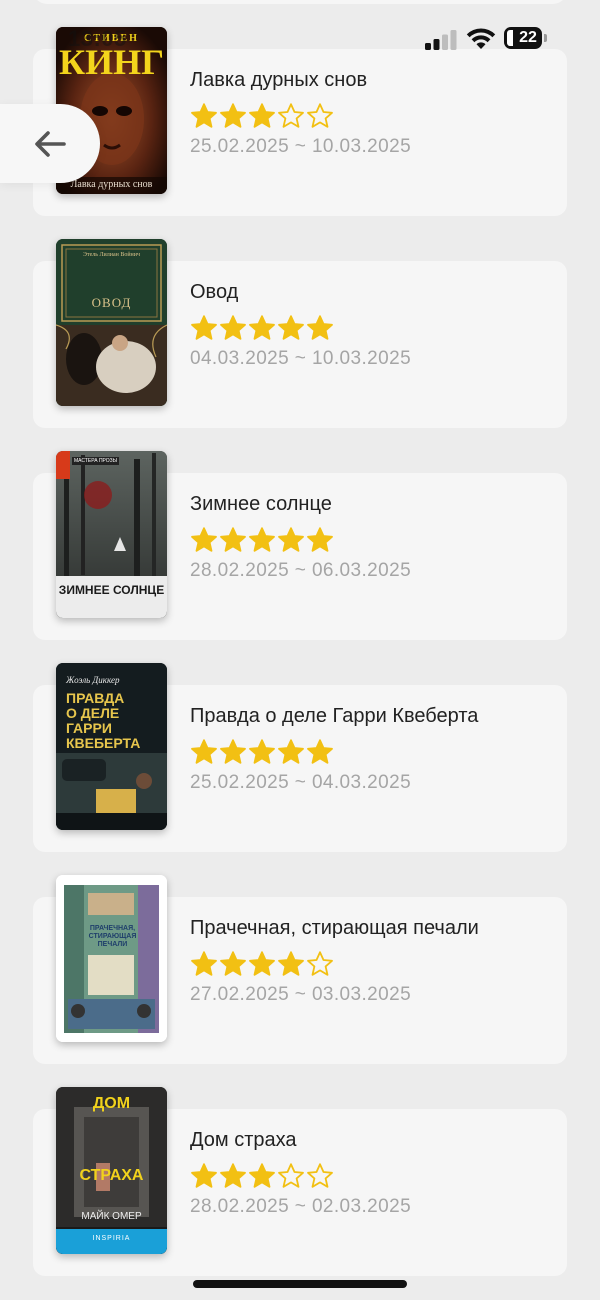 This screenshot has width=600, height=1300. Describe the element at coordinates (111, 1175) in the screenshot. I see `cover-title-bottom: СТРАХА` at that location.